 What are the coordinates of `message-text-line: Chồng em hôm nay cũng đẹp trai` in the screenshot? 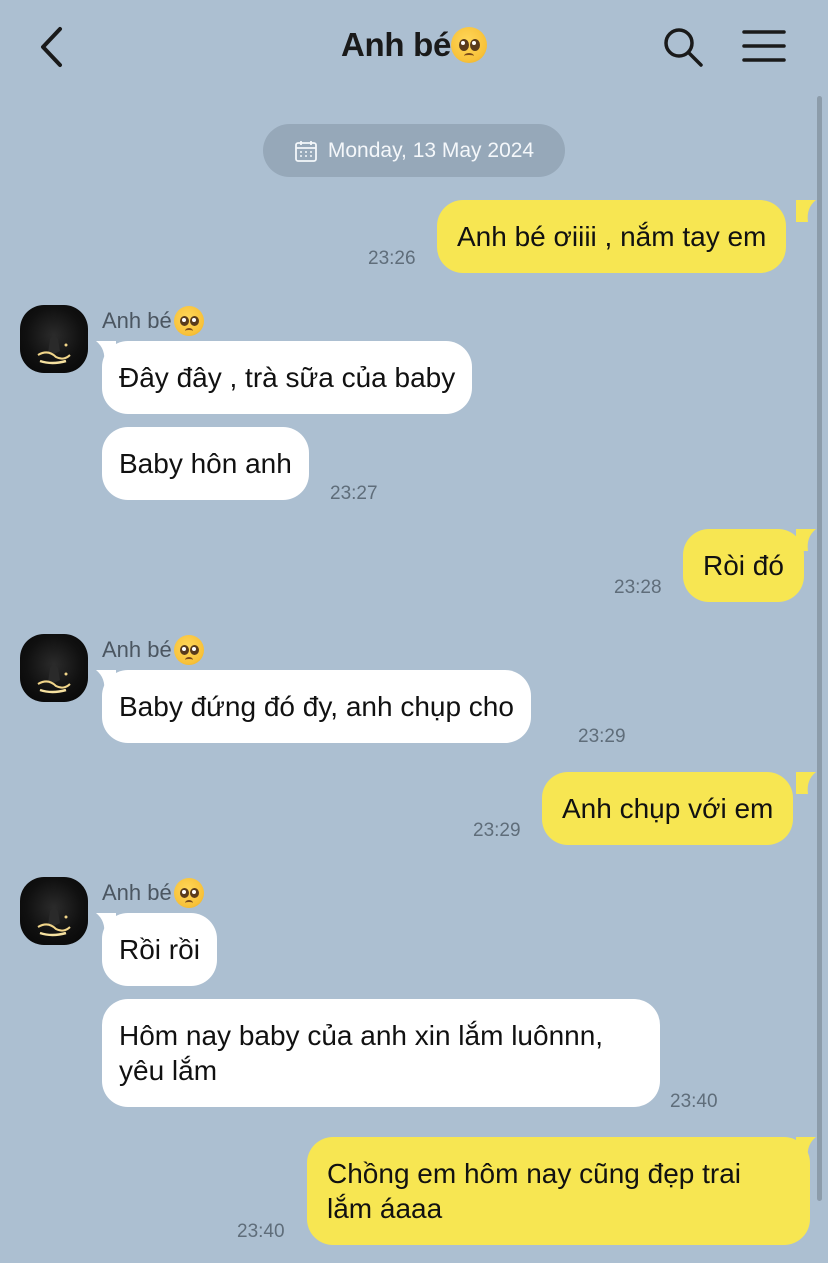 It's located at (534, 1173).